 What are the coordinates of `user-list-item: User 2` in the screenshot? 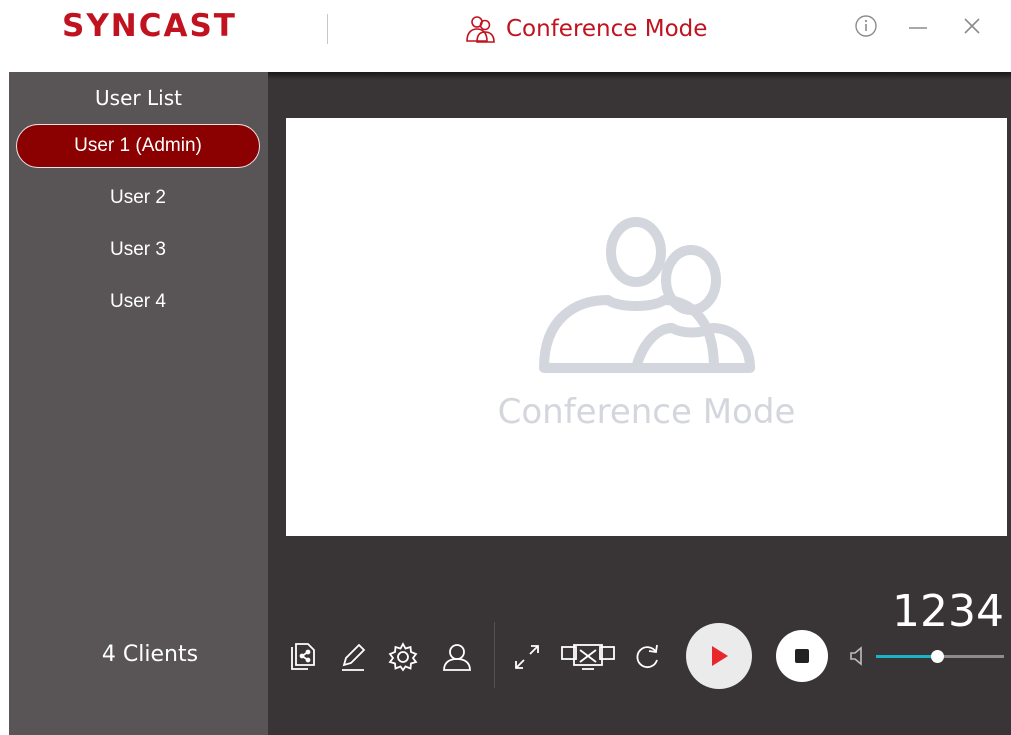 It's located at (138, 198).